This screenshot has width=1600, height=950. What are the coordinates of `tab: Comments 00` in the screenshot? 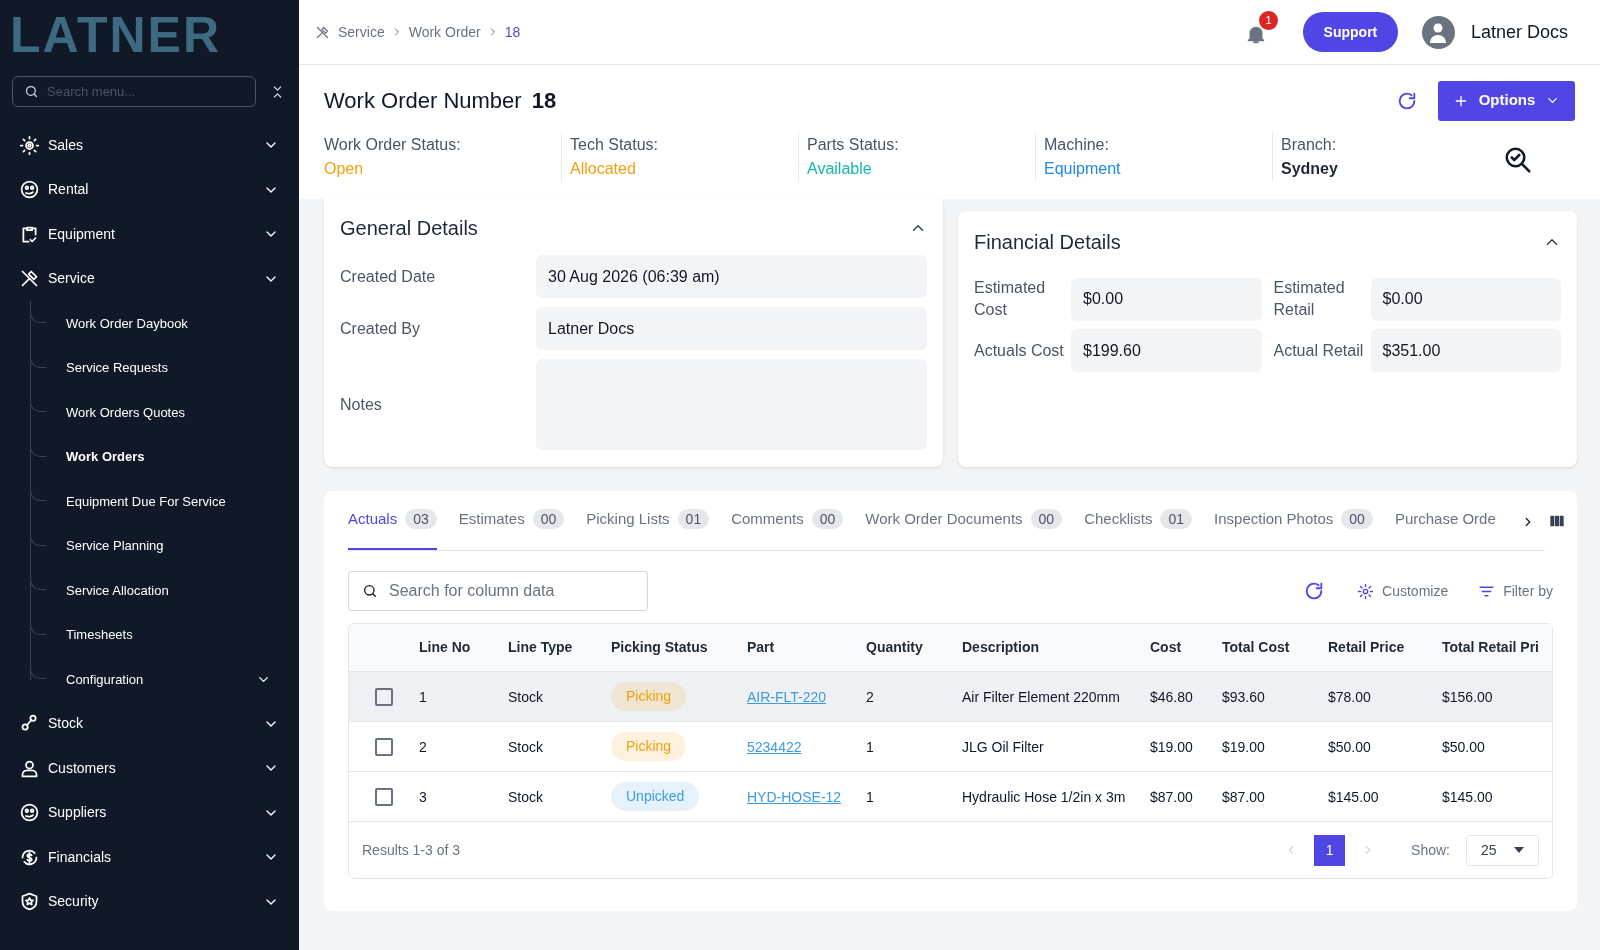 It's located at (787, 520).